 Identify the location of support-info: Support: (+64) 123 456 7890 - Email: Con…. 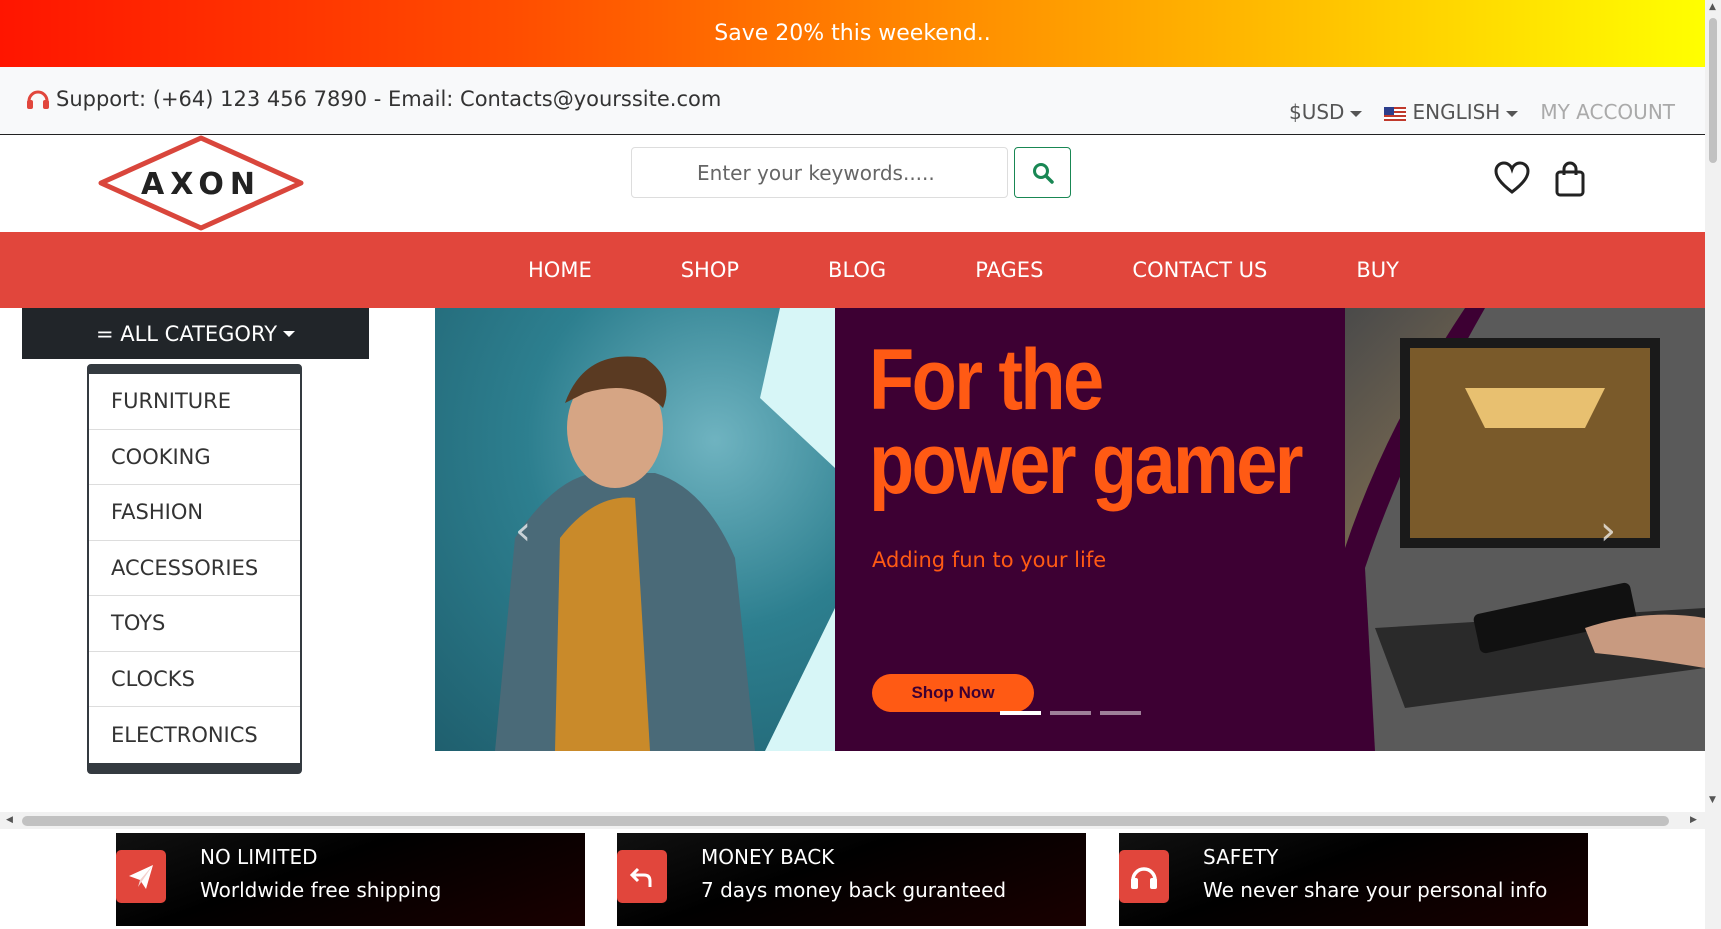
(373, 99).